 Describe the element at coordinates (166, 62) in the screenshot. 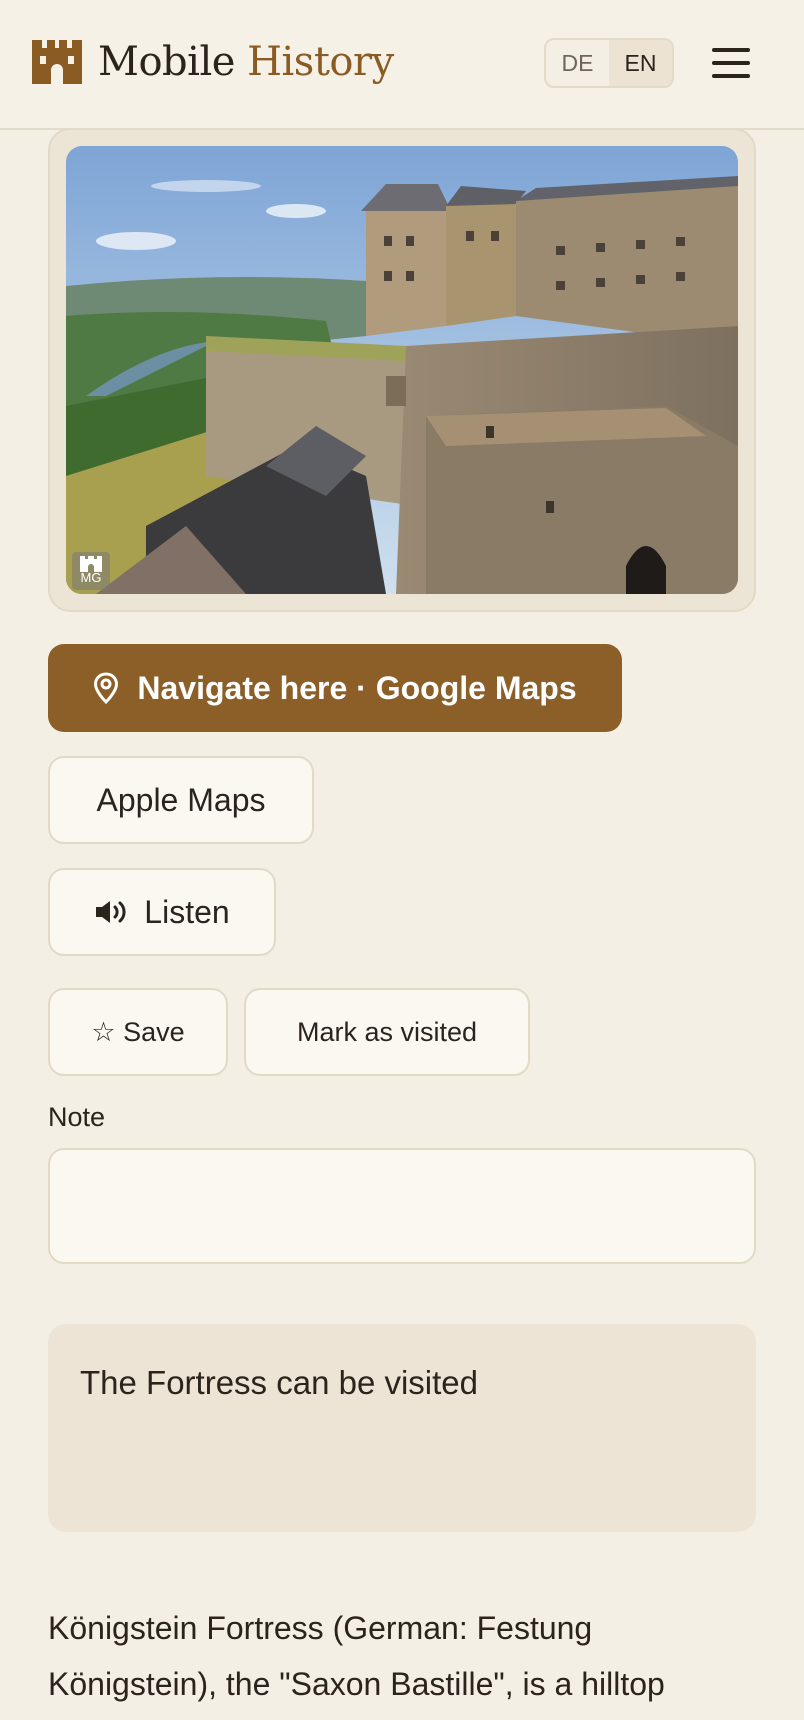

I see `logo-word-mobile: Mobile` at that location.